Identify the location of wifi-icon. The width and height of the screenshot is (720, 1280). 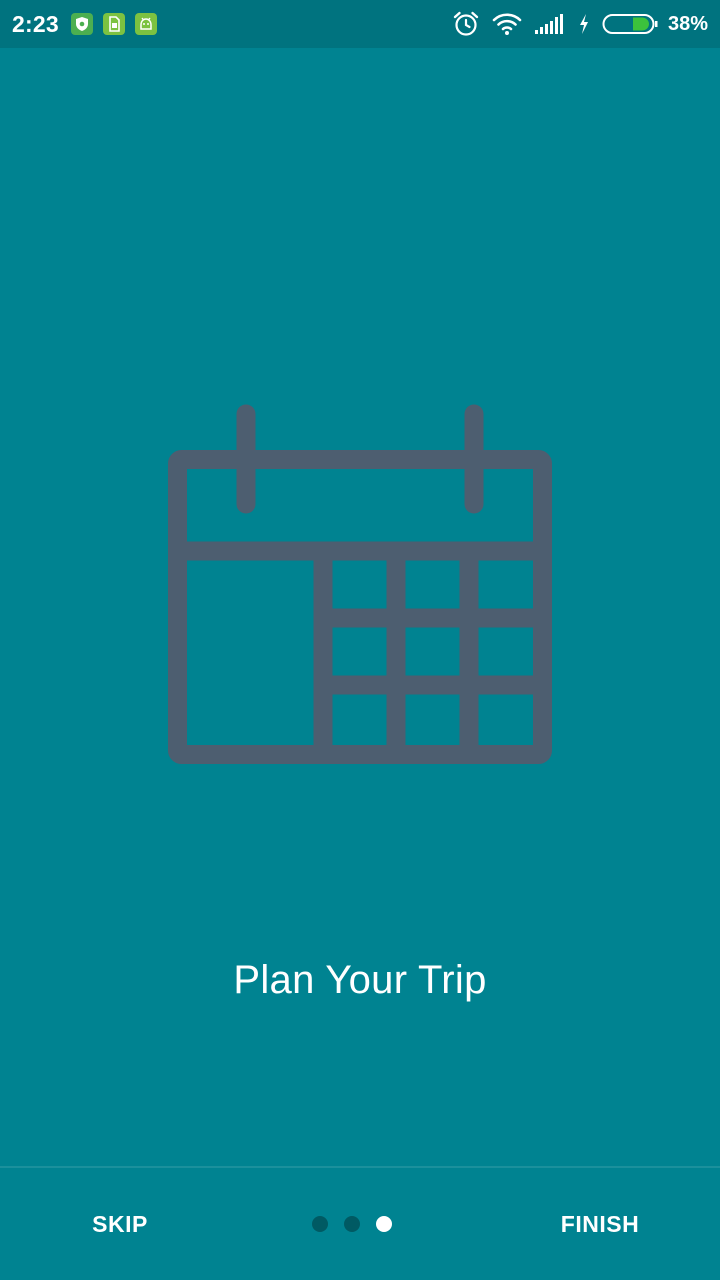
(507, 24).